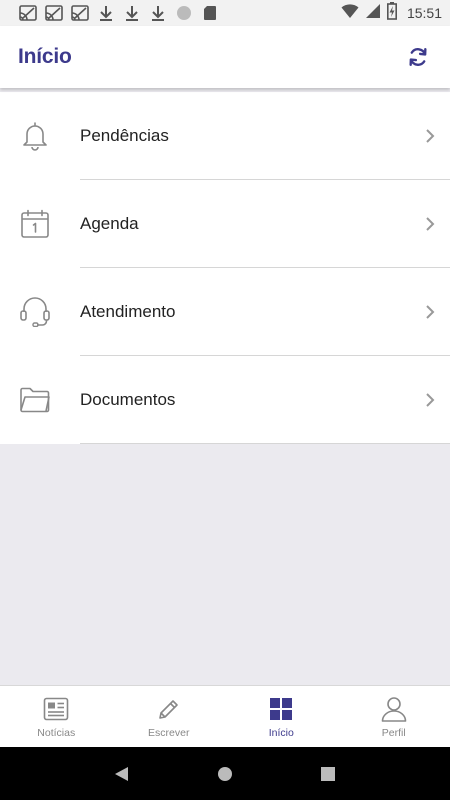  I want to click on recents-button, so click(328, 774).